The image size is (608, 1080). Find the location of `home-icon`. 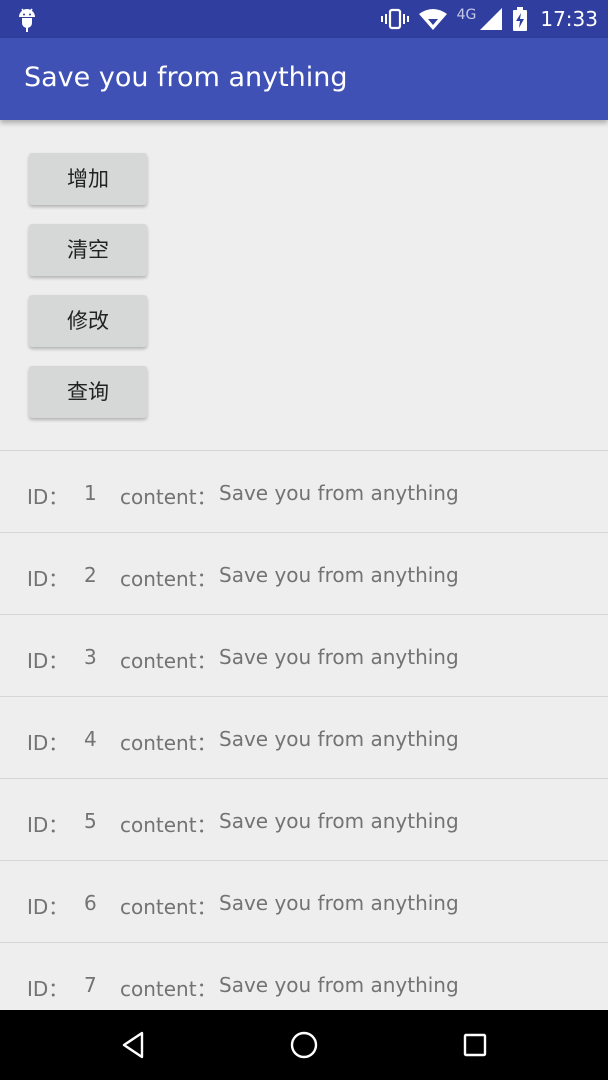

home-icon is located at coordinates (304, 1045).